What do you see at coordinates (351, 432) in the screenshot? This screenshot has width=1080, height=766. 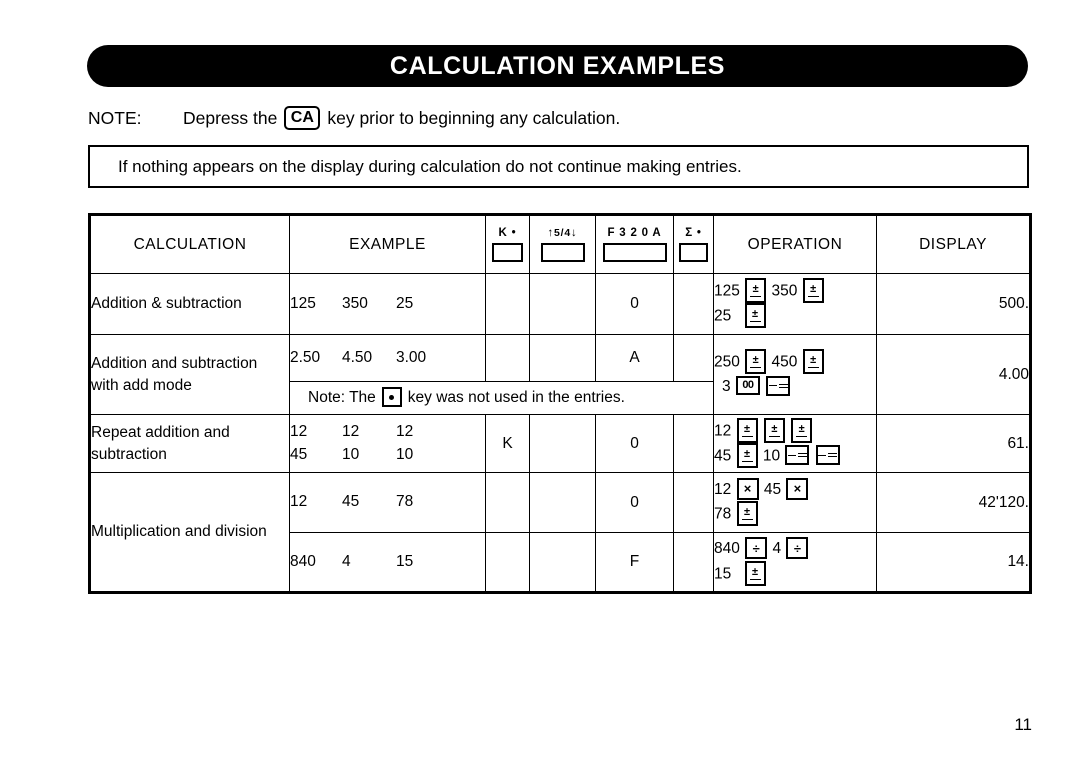 I see `row3-example-r1-num-2: 12` at bounding box center [351, 432].